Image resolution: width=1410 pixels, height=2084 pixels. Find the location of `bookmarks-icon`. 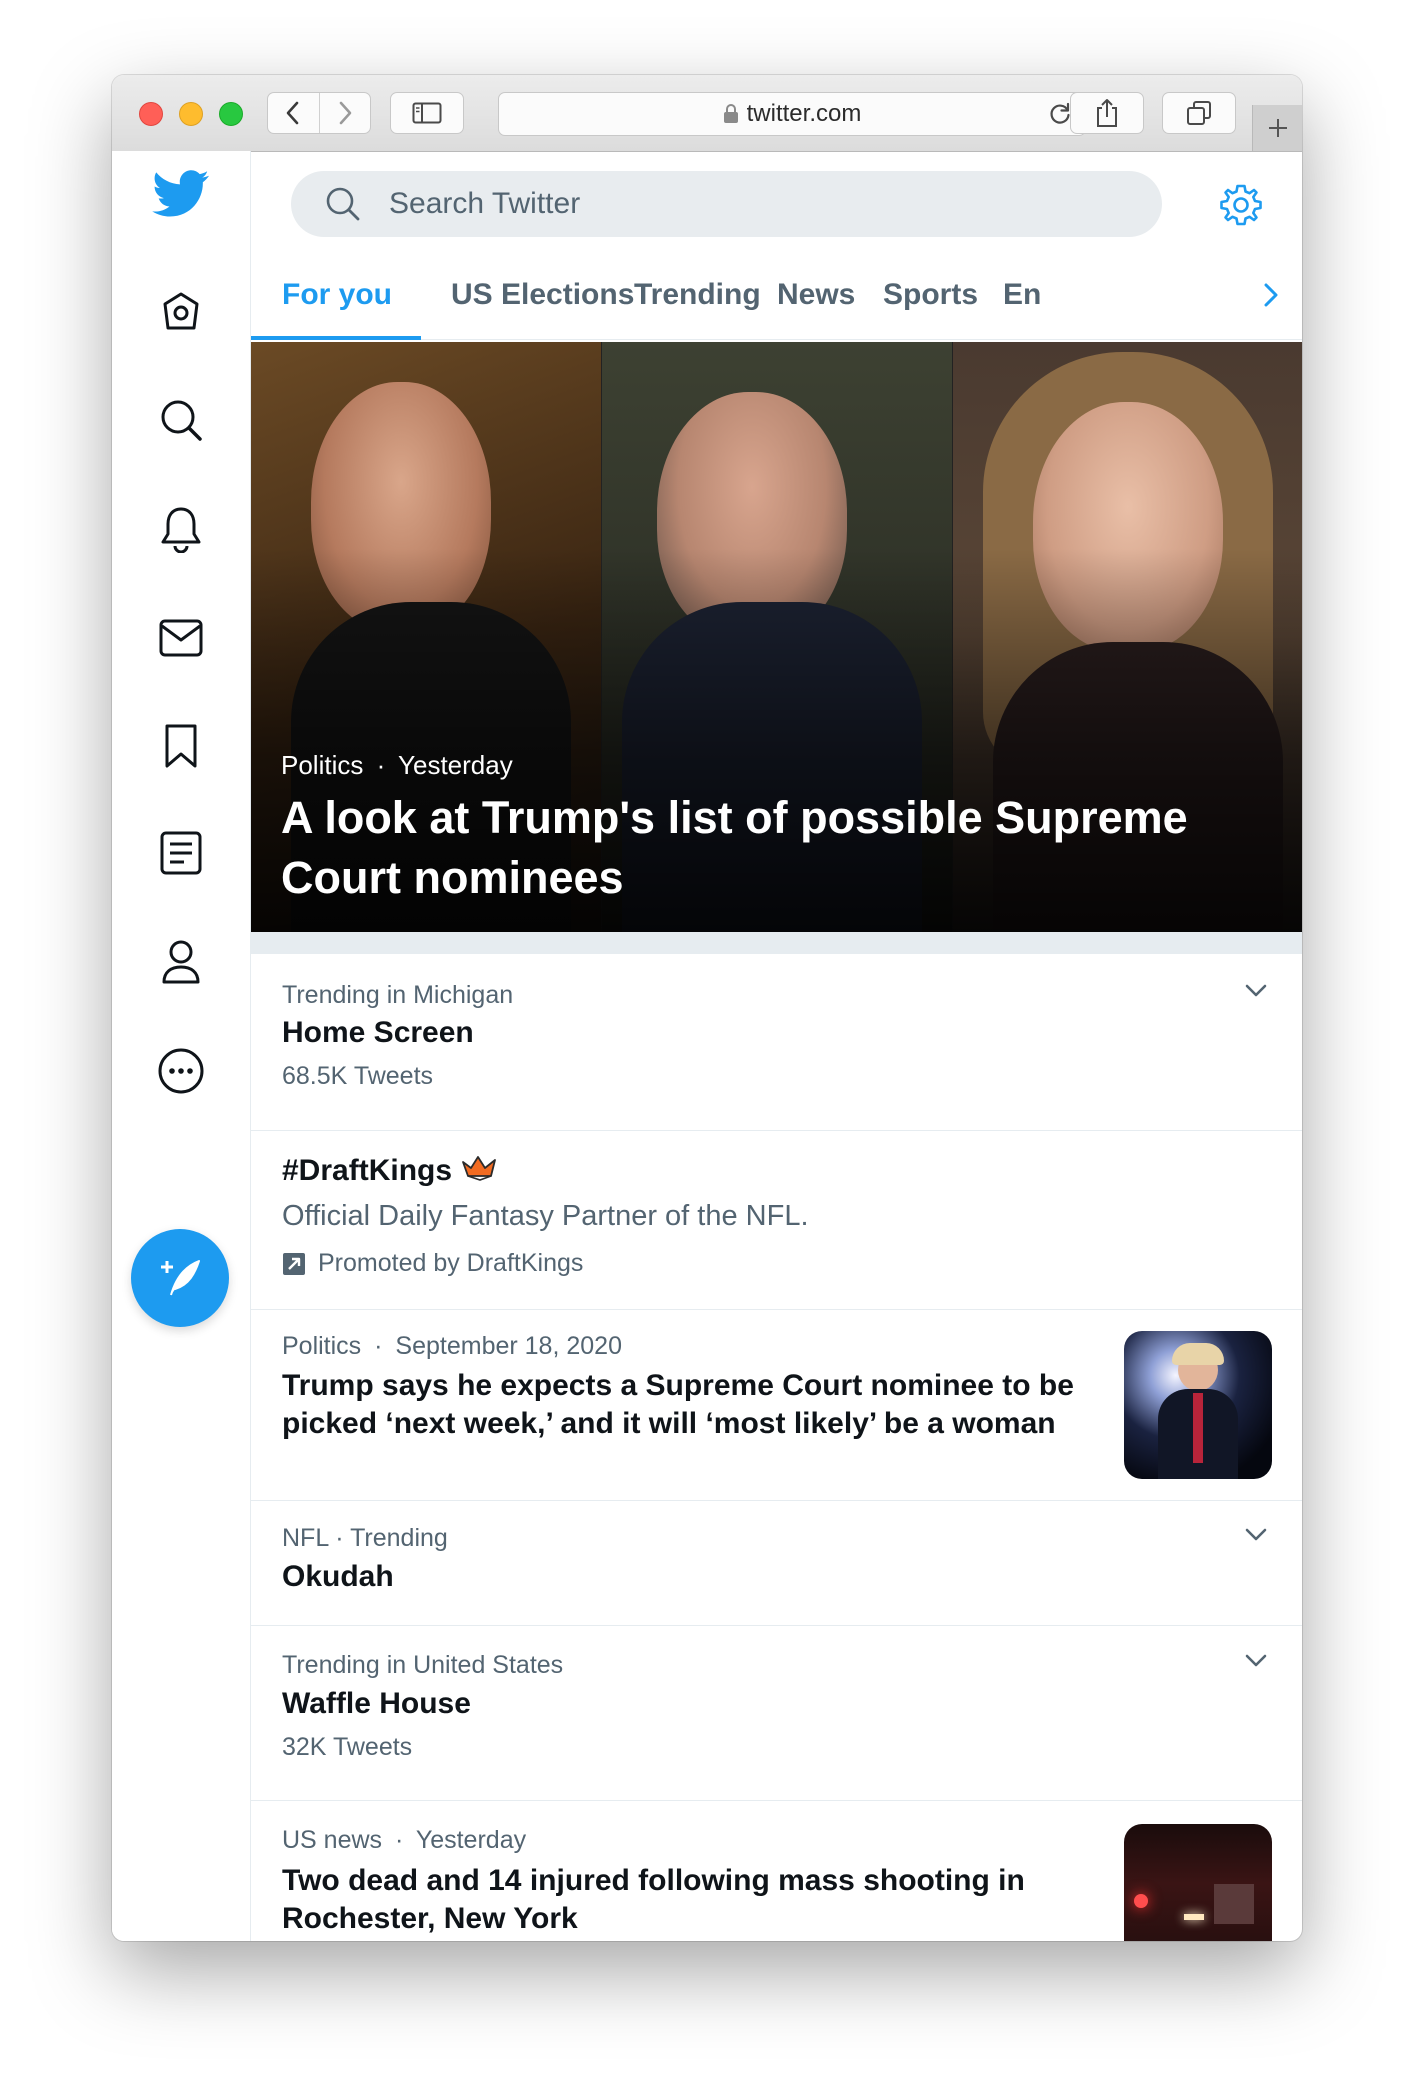

bookmarks-icon is located at coordinates (181, 746).